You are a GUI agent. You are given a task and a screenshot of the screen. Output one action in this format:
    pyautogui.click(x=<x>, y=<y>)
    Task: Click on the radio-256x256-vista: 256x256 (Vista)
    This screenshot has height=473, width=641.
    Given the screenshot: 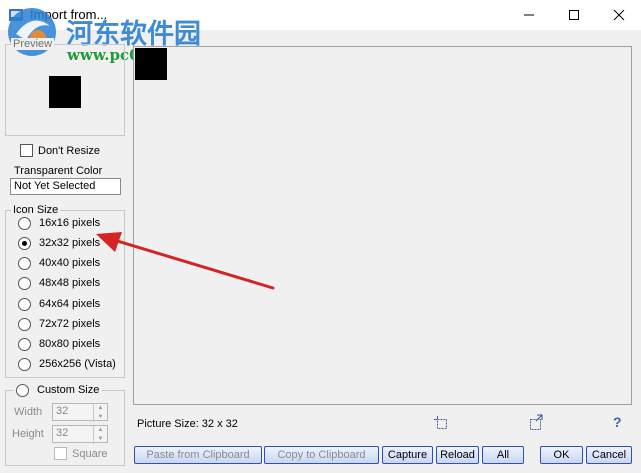 What is the action you would take?
    pyautogui.click(x=67, y=364)
    